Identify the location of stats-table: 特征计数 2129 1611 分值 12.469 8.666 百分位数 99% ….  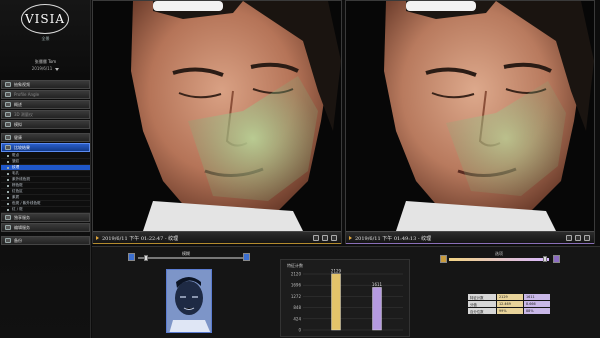
(509, 306).